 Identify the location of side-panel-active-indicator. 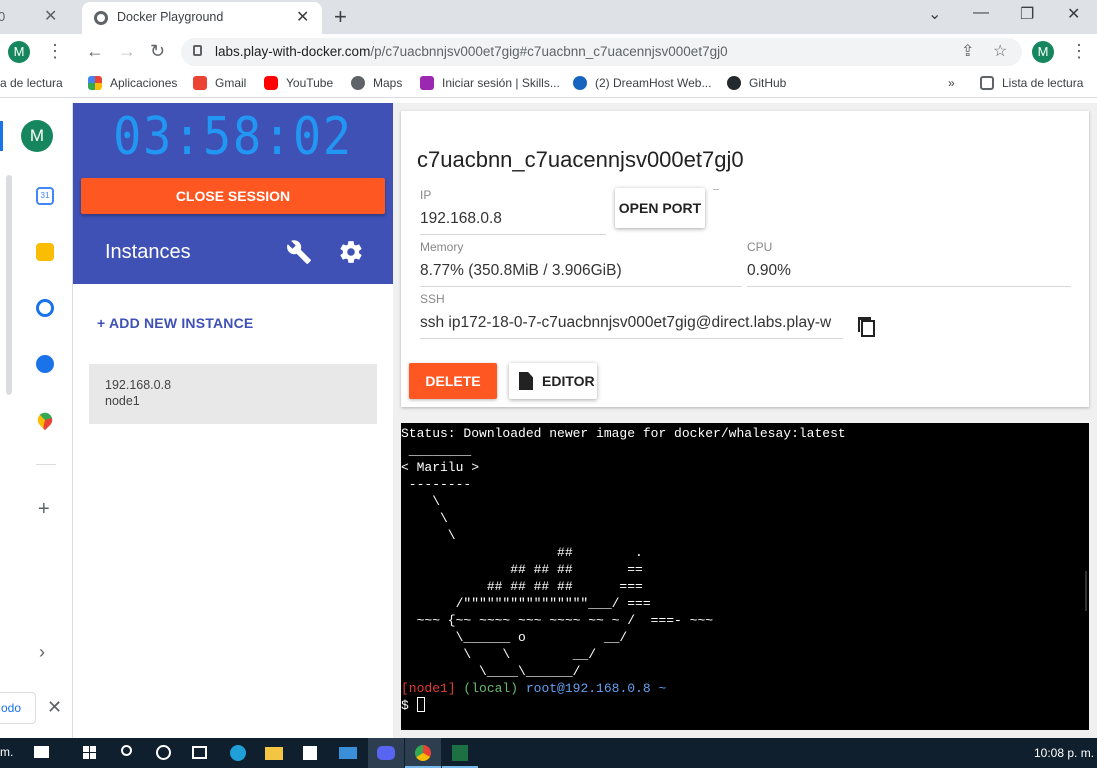
(1, 136).